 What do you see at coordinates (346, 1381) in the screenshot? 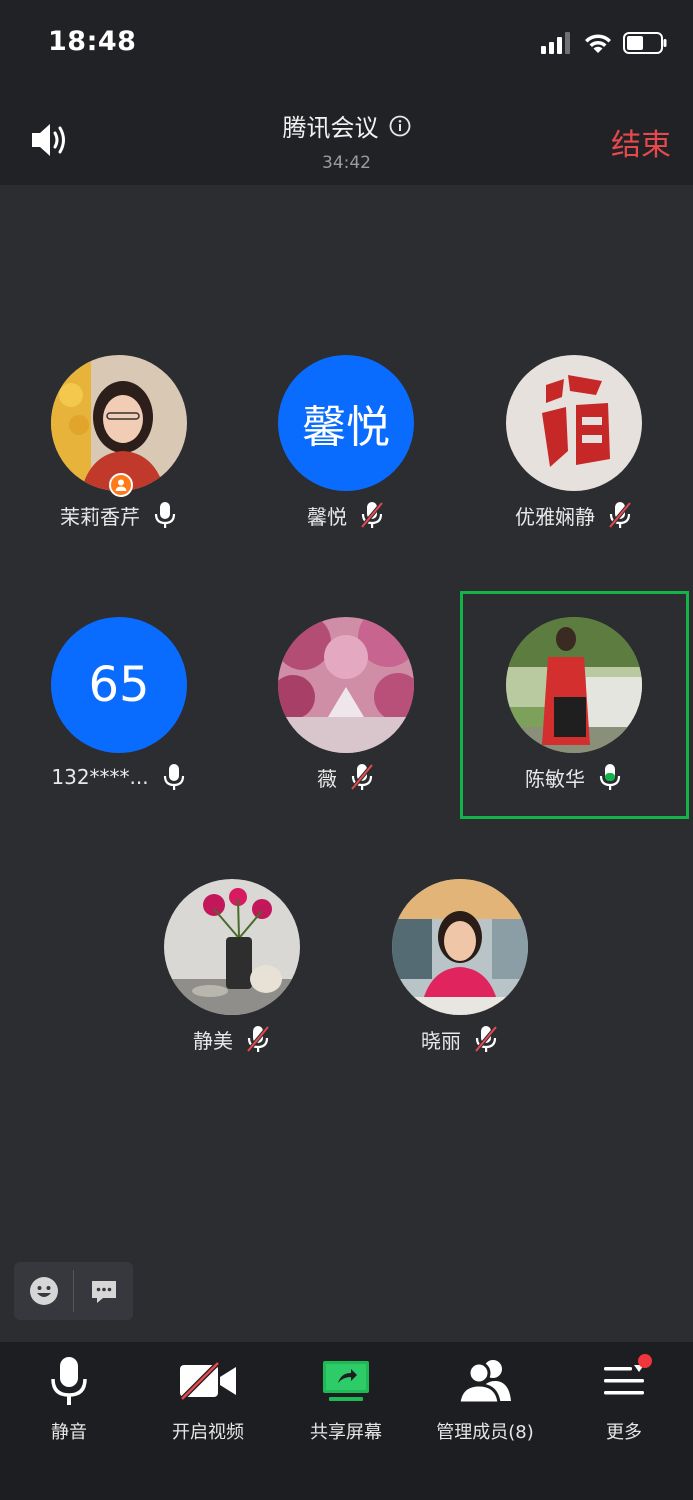
I see `share-screen-icon` at bounding box center [346, 1381].